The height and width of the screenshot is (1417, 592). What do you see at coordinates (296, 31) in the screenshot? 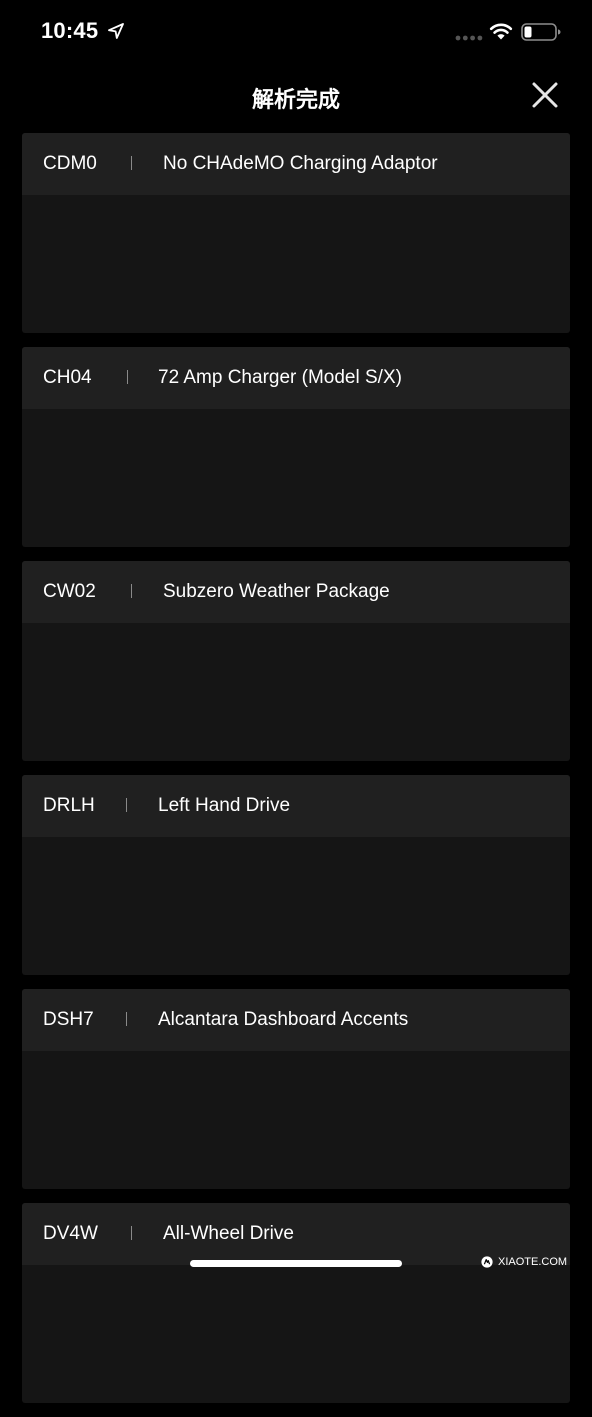
I see `status-bar: 10:45` at bounding box center [296, 31].